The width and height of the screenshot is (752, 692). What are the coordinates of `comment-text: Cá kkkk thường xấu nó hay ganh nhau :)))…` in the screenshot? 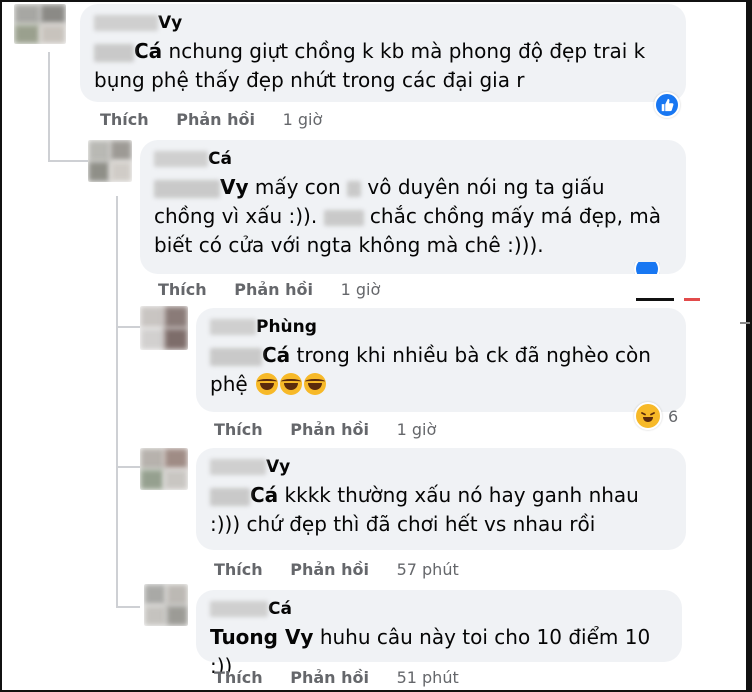 It's located at (424, 509).